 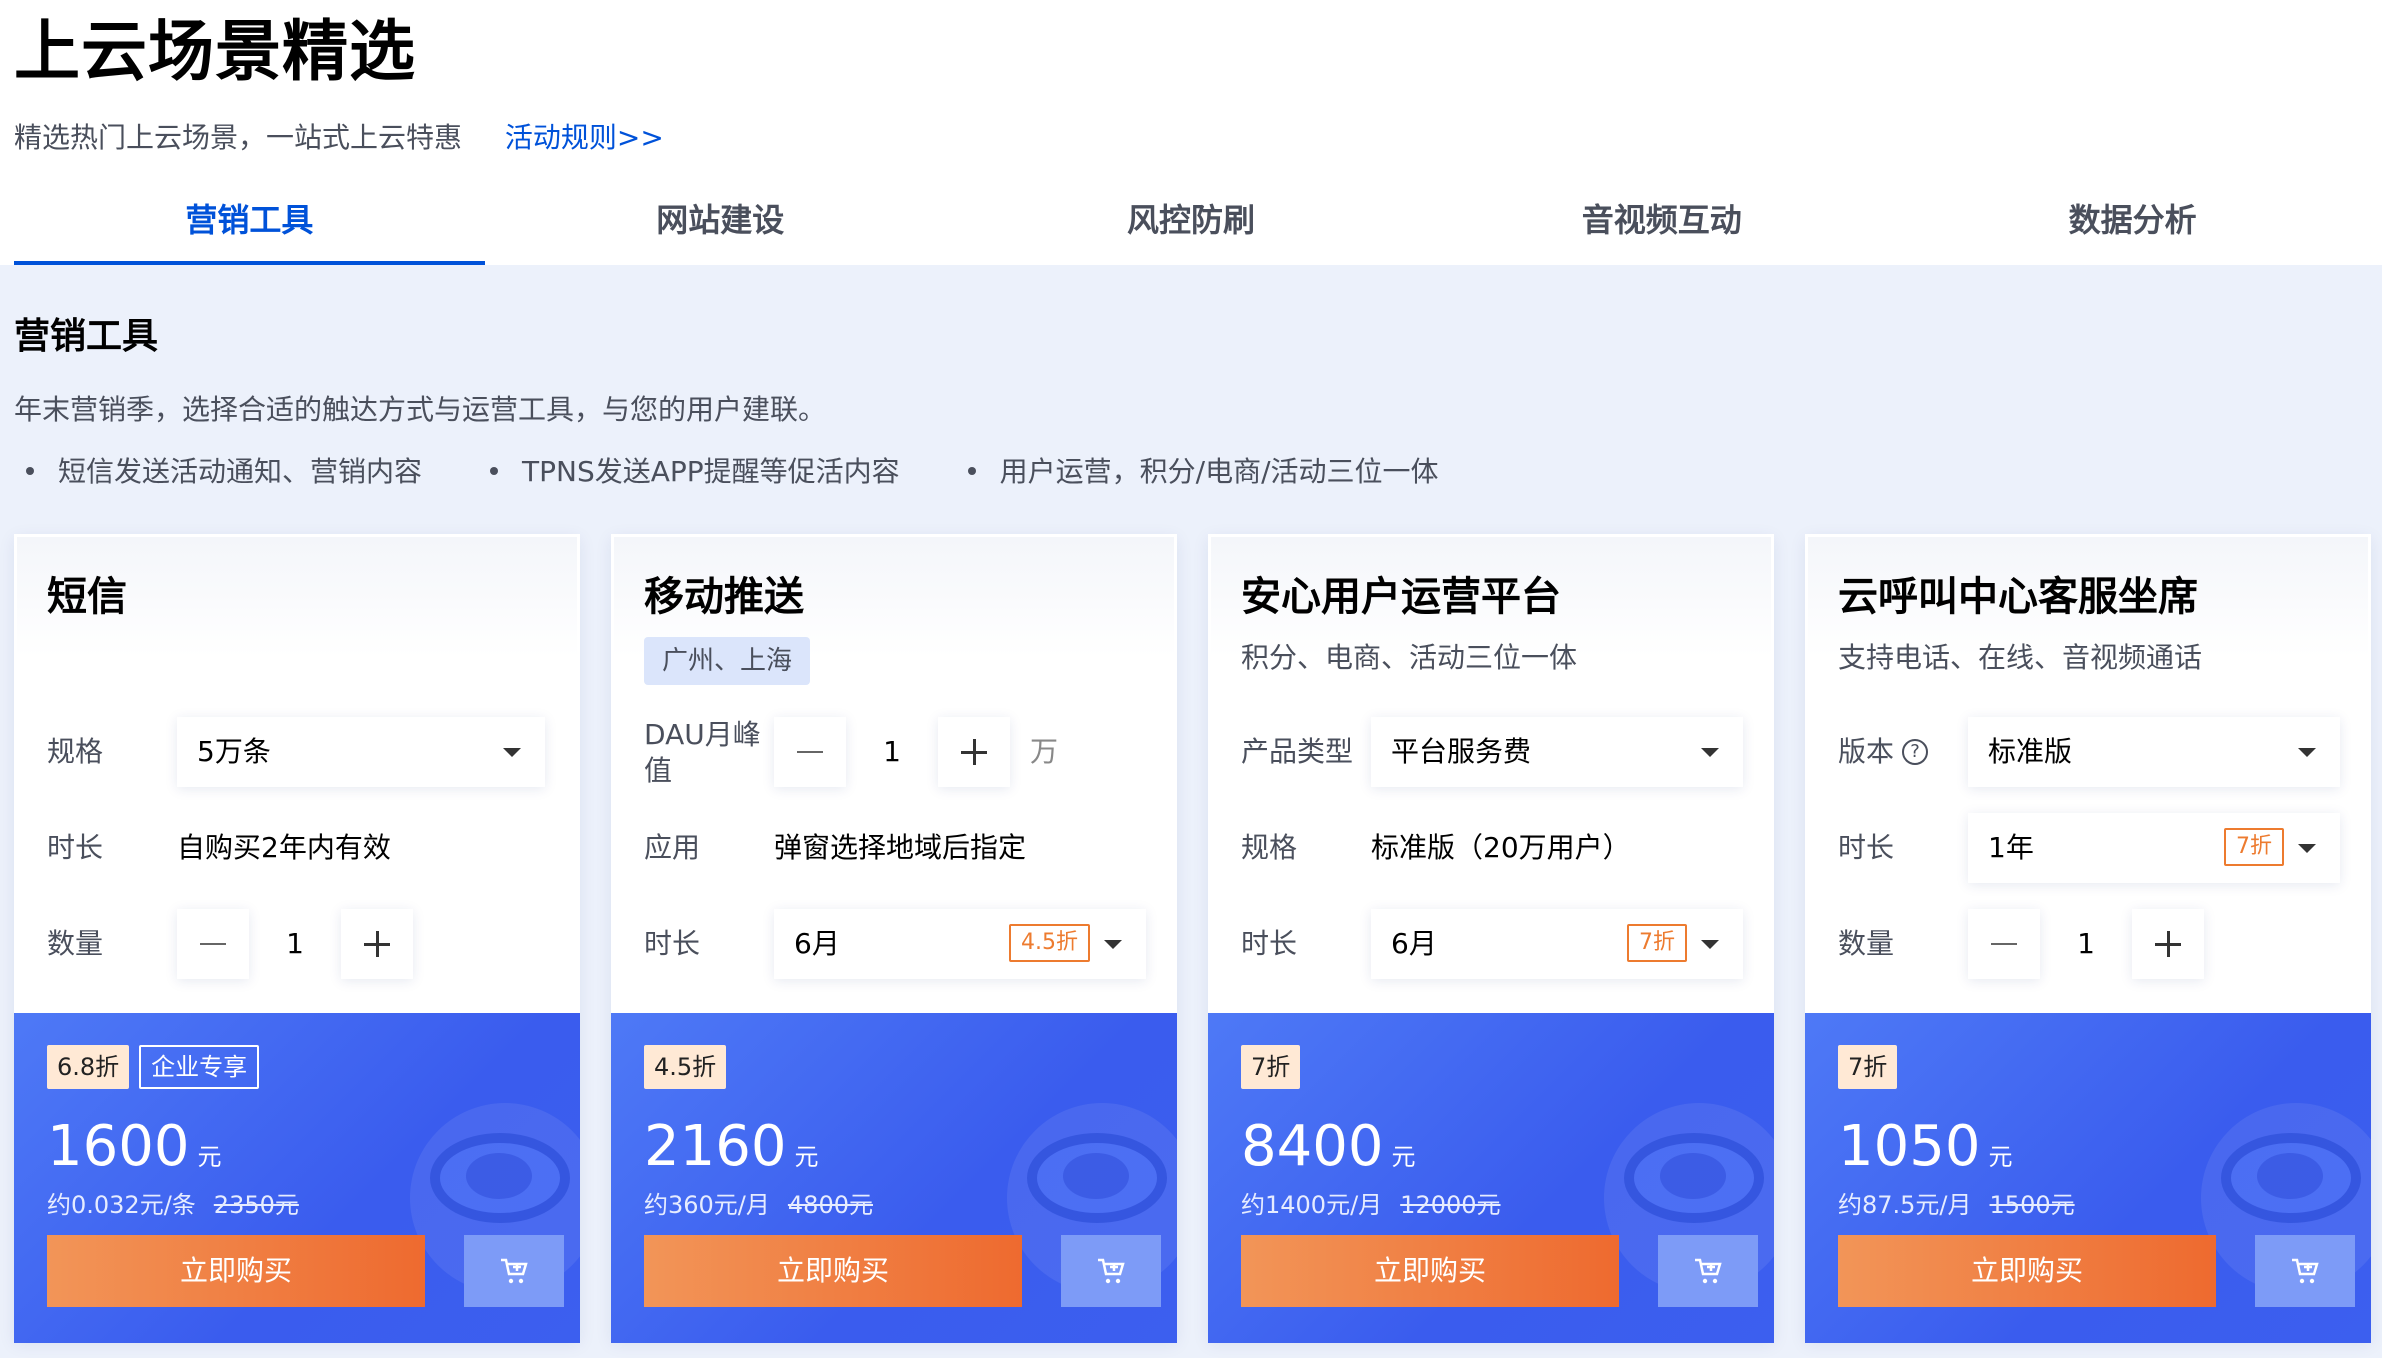 I want to click on tab-risk-control: 风控防刷, so click(x=1191, y=222).